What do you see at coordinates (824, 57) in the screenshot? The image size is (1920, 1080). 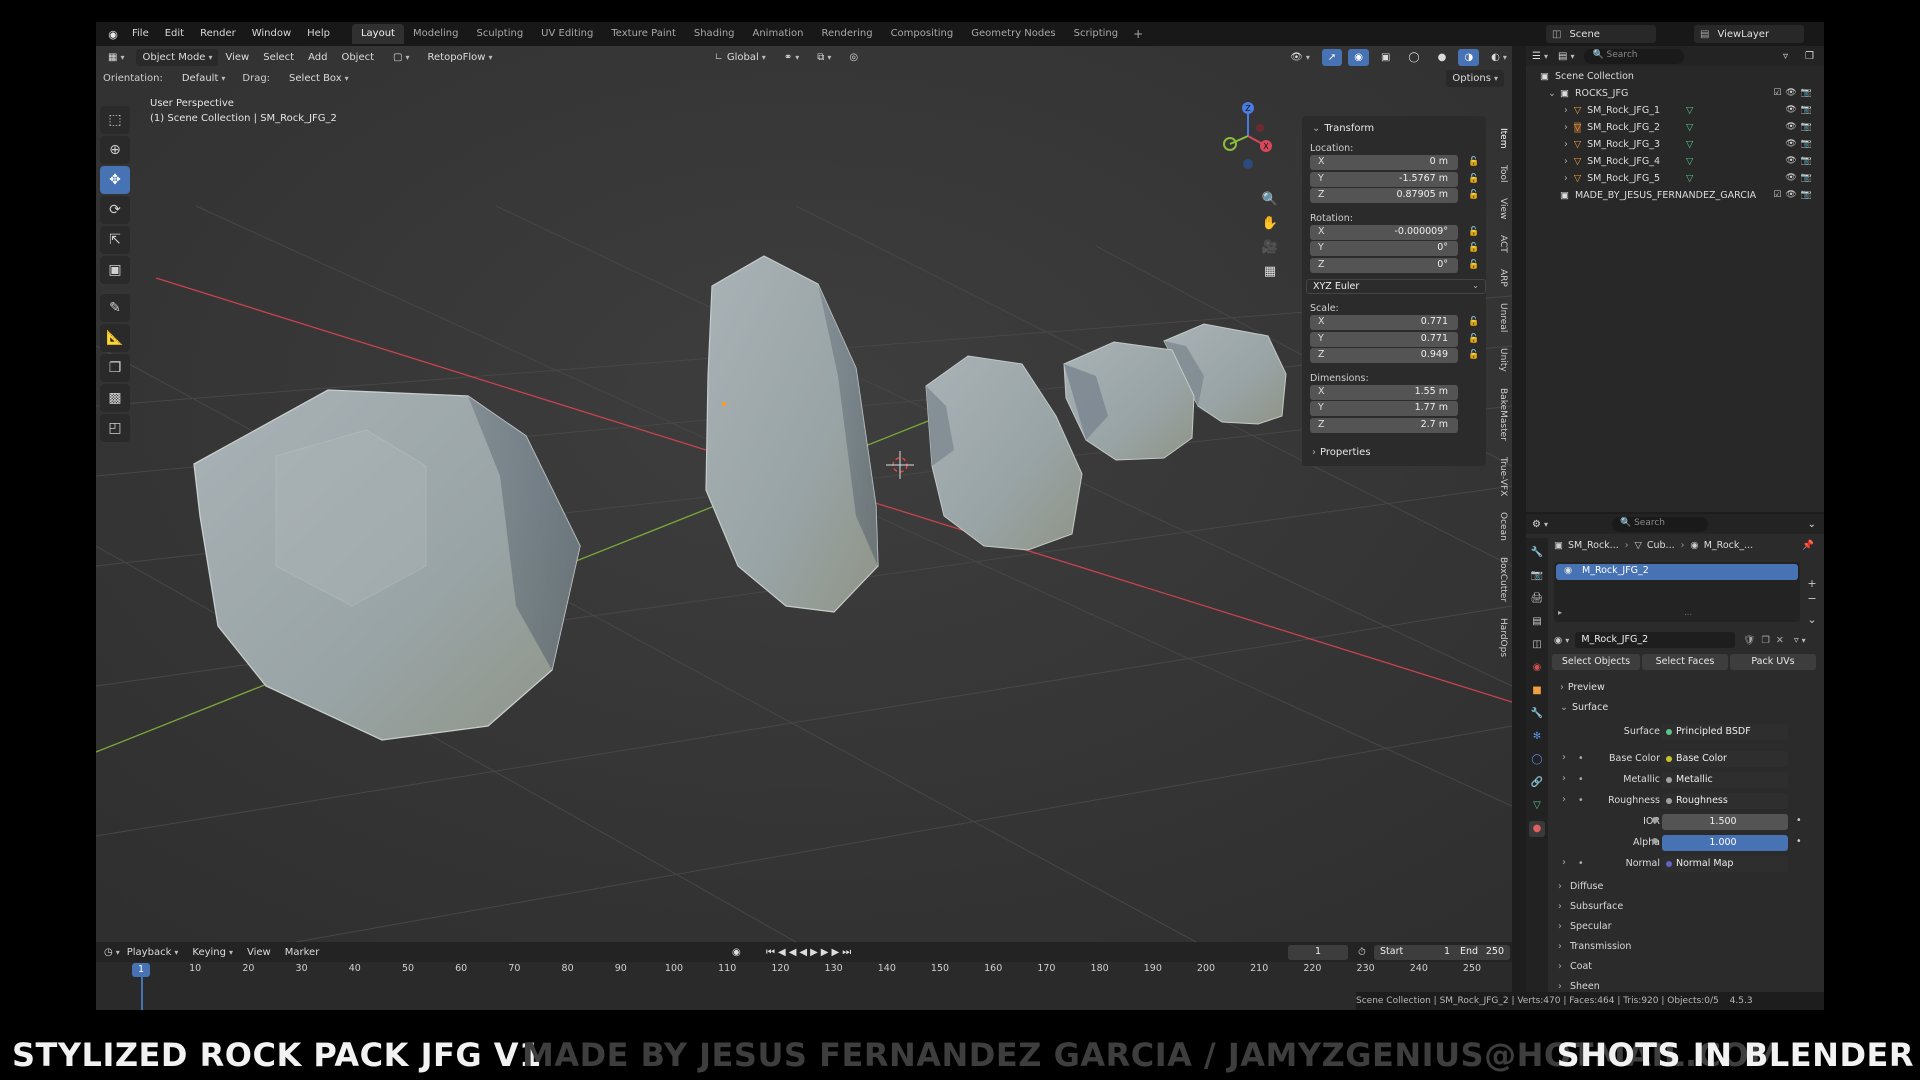 I see `snap-icon: ⧉ ▾` at bounding box center [824, 57].